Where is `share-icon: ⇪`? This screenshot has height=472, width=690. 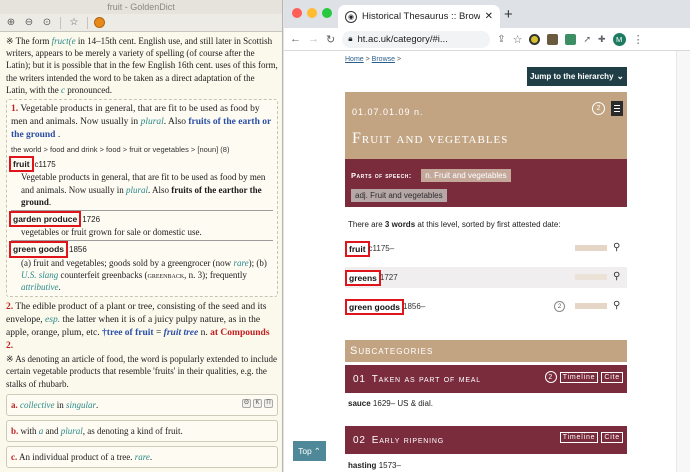 share-icon: ⇪ is located at coordinates (501, 39).